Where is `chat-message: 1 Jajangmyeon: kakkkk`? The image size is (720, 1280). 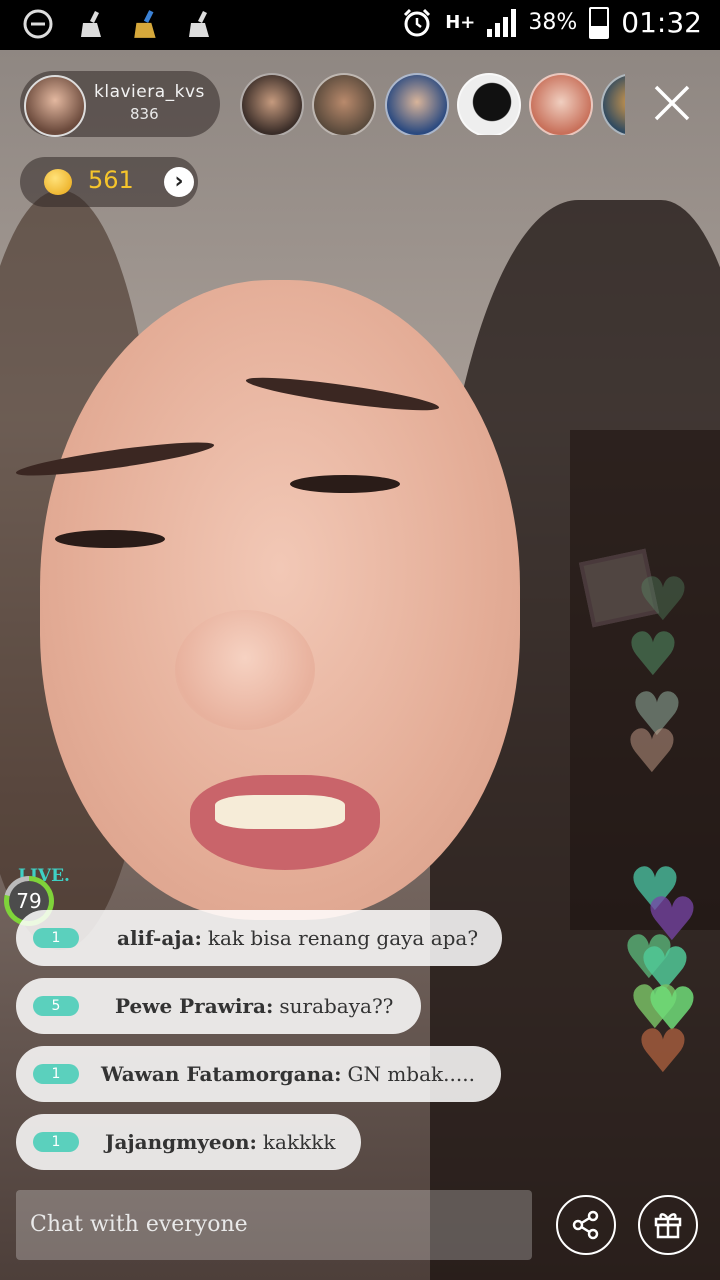 chat-message: 1 Jajangmyeon: kakkkk is located at coordinates (189, 1142).